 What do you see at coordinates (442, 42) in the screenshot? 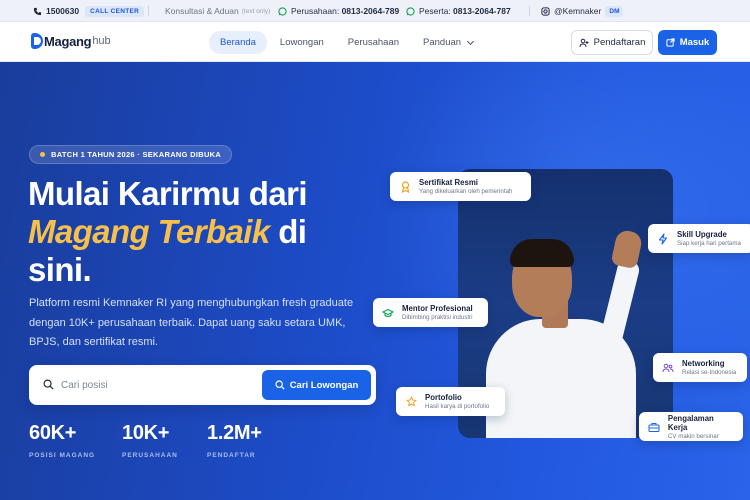
I see `nav-link-panduan-label: Panduan` at bounding box center [442, 42].